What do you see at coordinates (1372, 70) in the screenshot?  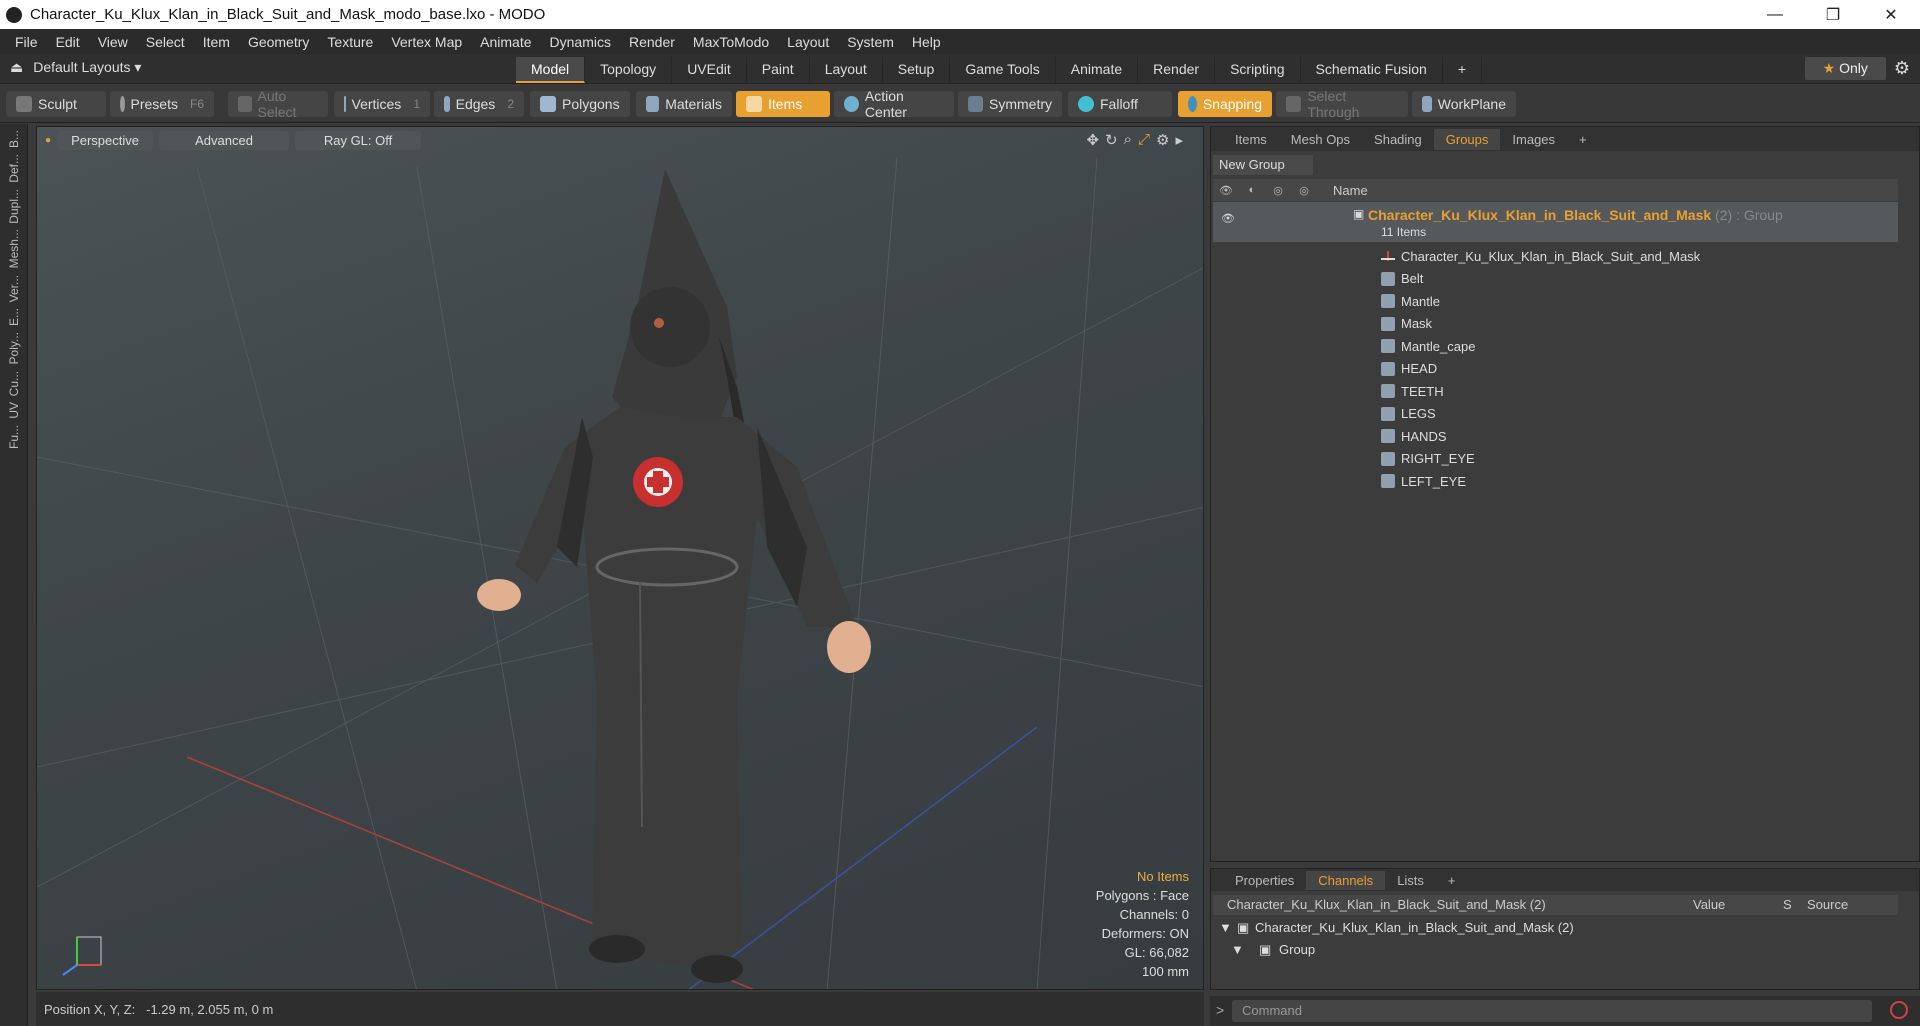 I see `tab-schematic-fusion: Schematic Fusion` at bounding box center [1372, 70].